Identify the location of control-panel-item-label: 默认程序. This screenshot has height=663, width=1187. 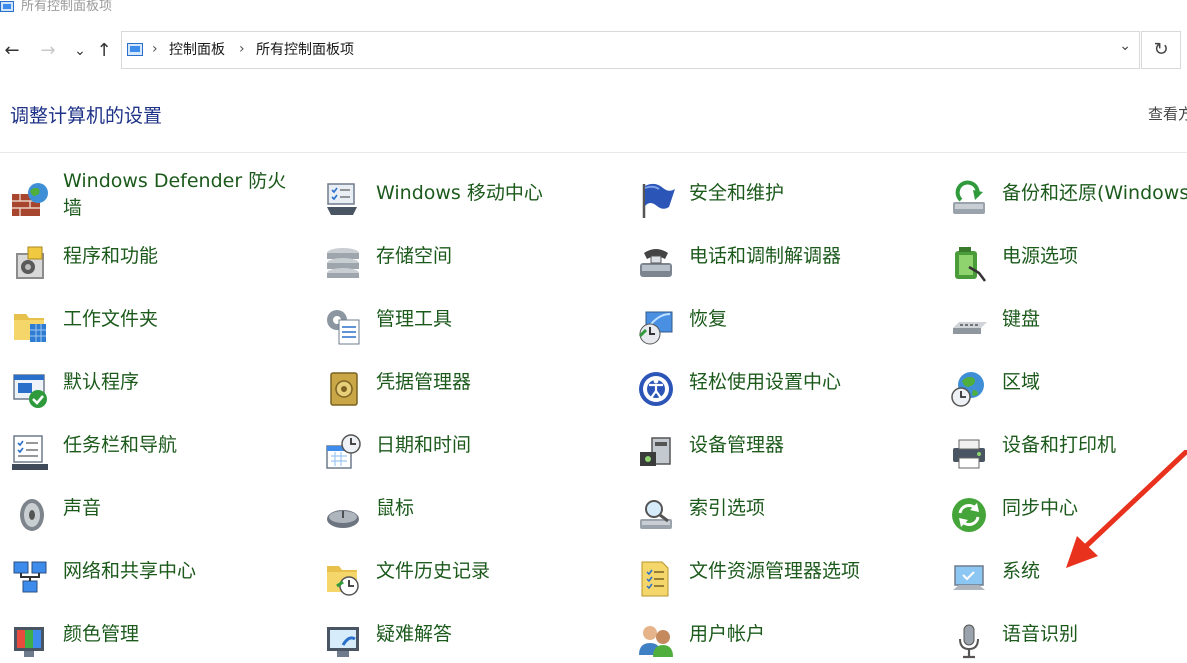
(101, 382).